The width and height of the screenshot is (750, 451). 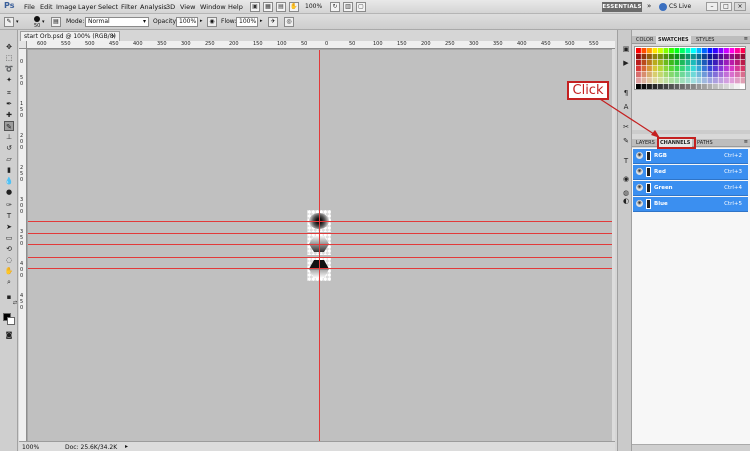 I want to click on brush-panel-toggle-icon: ▤, so click(x=56, y=22).